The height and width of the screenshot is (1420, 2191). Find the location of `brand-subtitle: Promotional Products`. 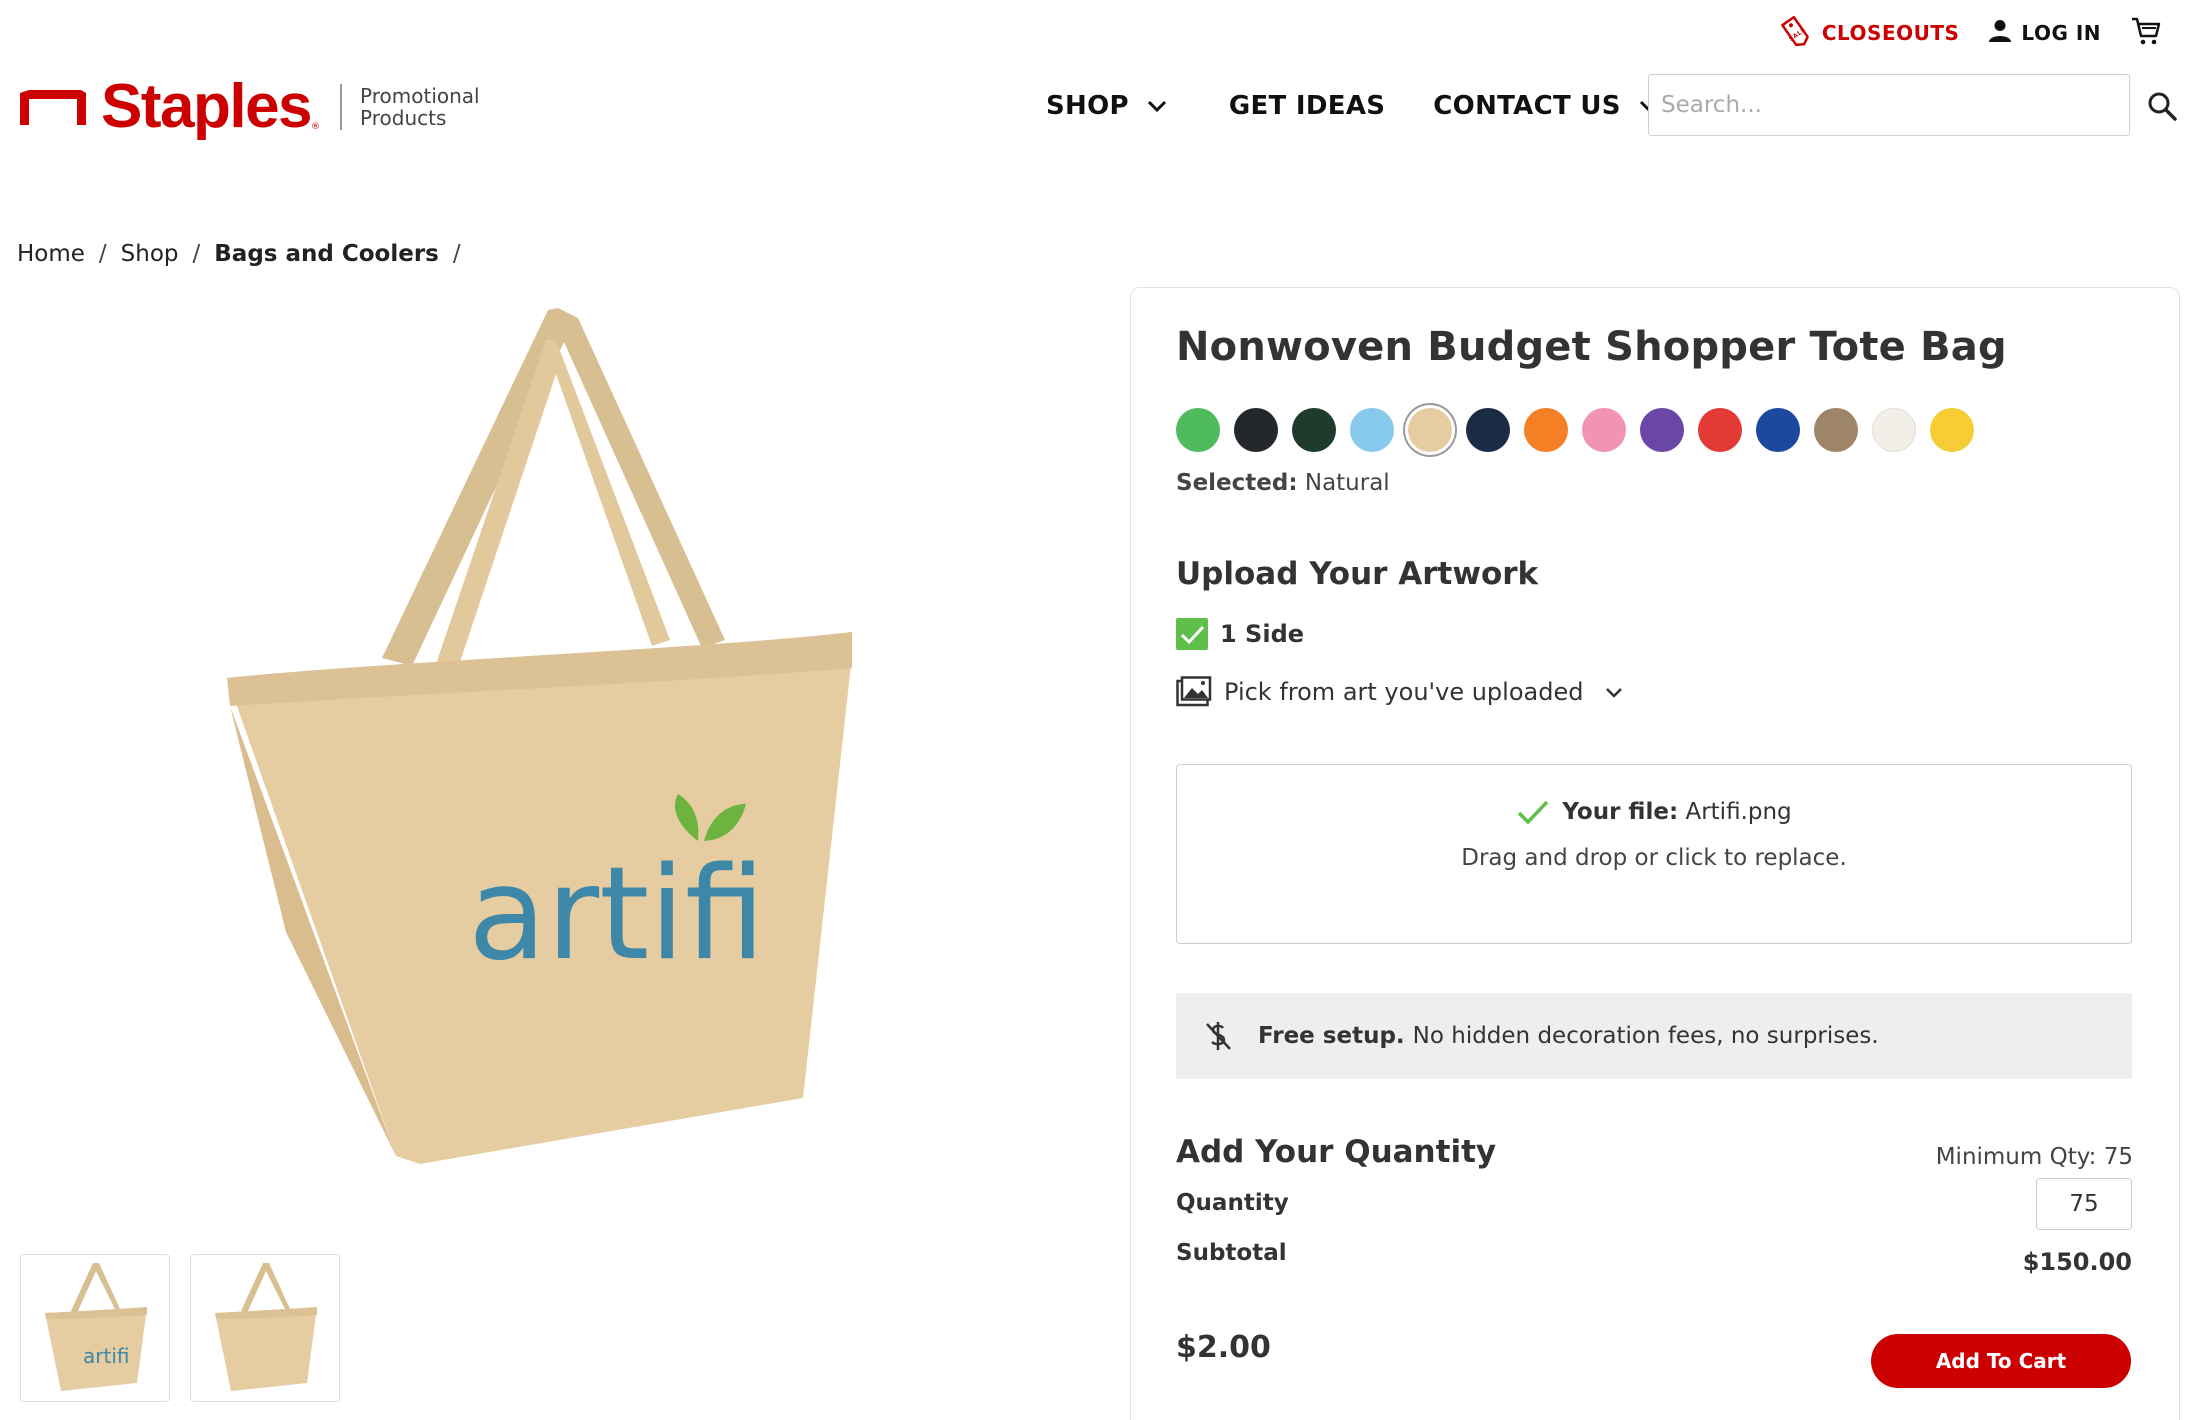

brand-subtitle: Promotional Products is located at coordinates (420, 107).